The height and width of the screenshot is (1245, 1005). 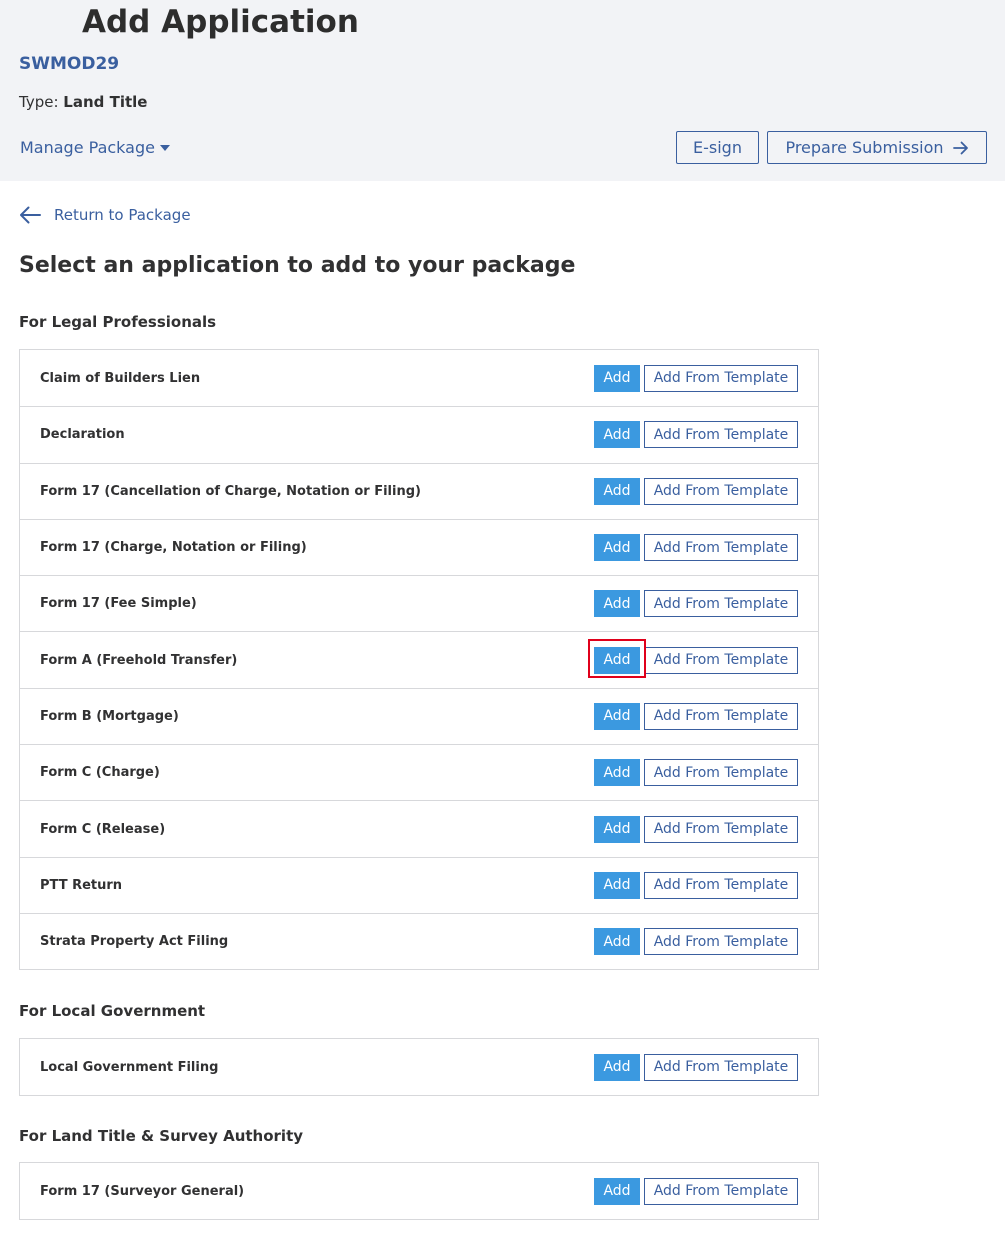 What do you see at coordinates (134, 942) in the screenshot?
I see `application-name: Strata Property Act Filing` at bounding box center [134, 942].